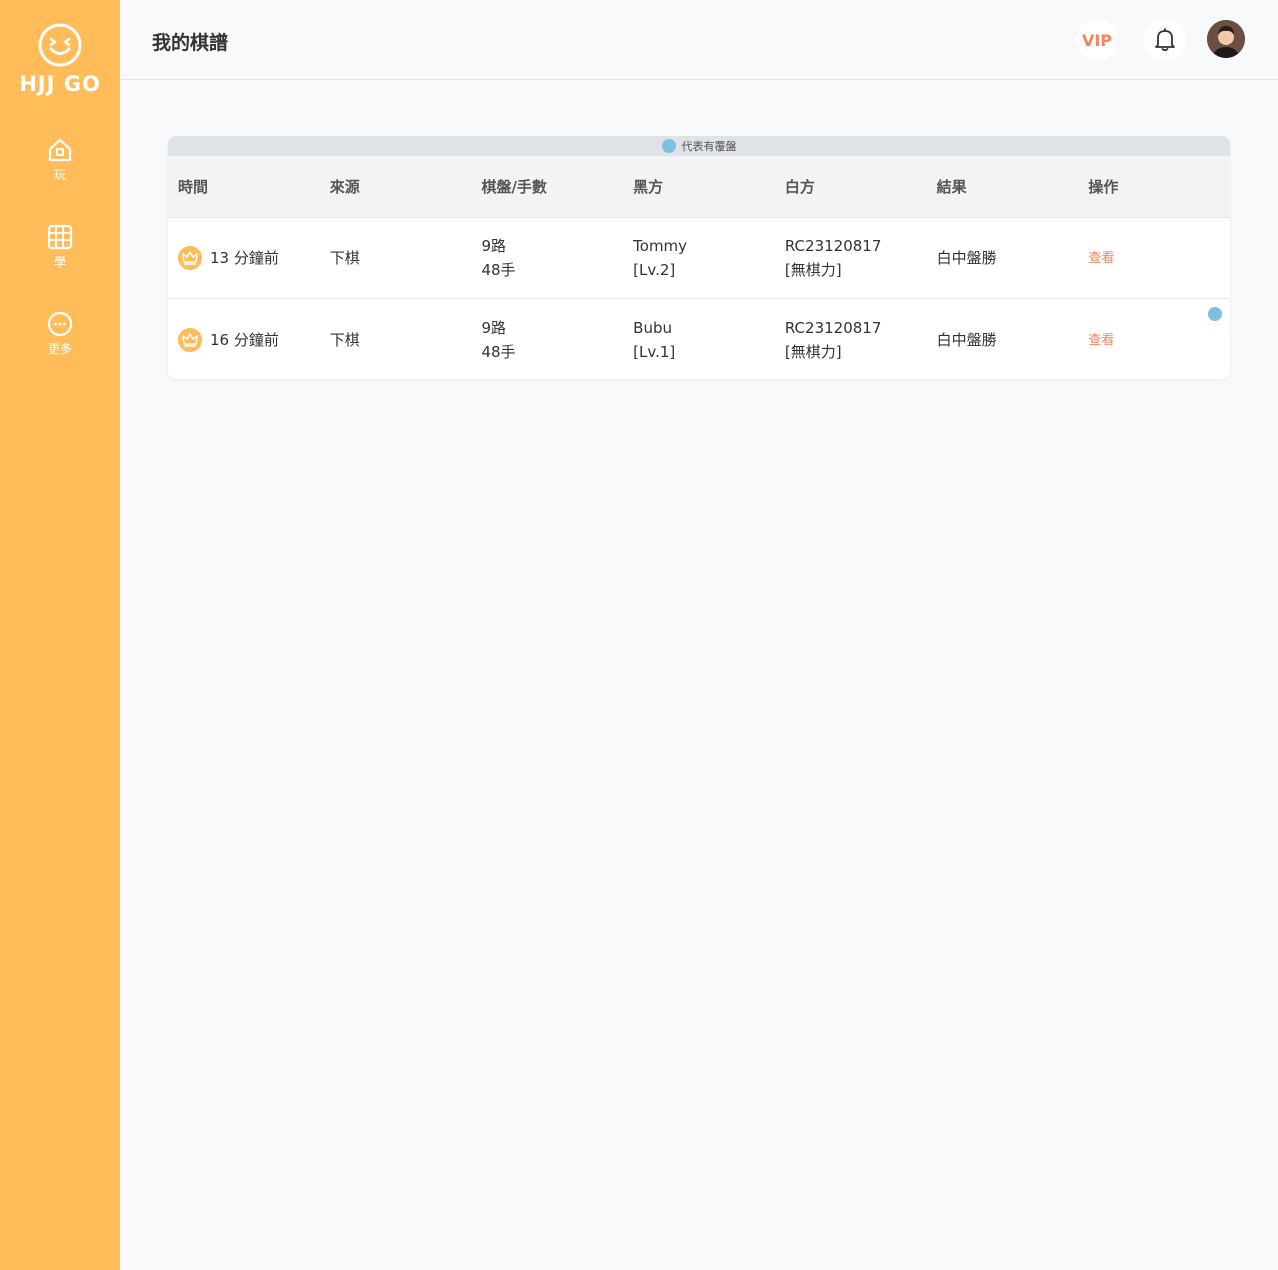 This screenshot has width=1278, height=1270. What do you see at coordinates (193, 187) in the screenshot?
I see `column-header-time: 時間` at bounding box center [193, 187].